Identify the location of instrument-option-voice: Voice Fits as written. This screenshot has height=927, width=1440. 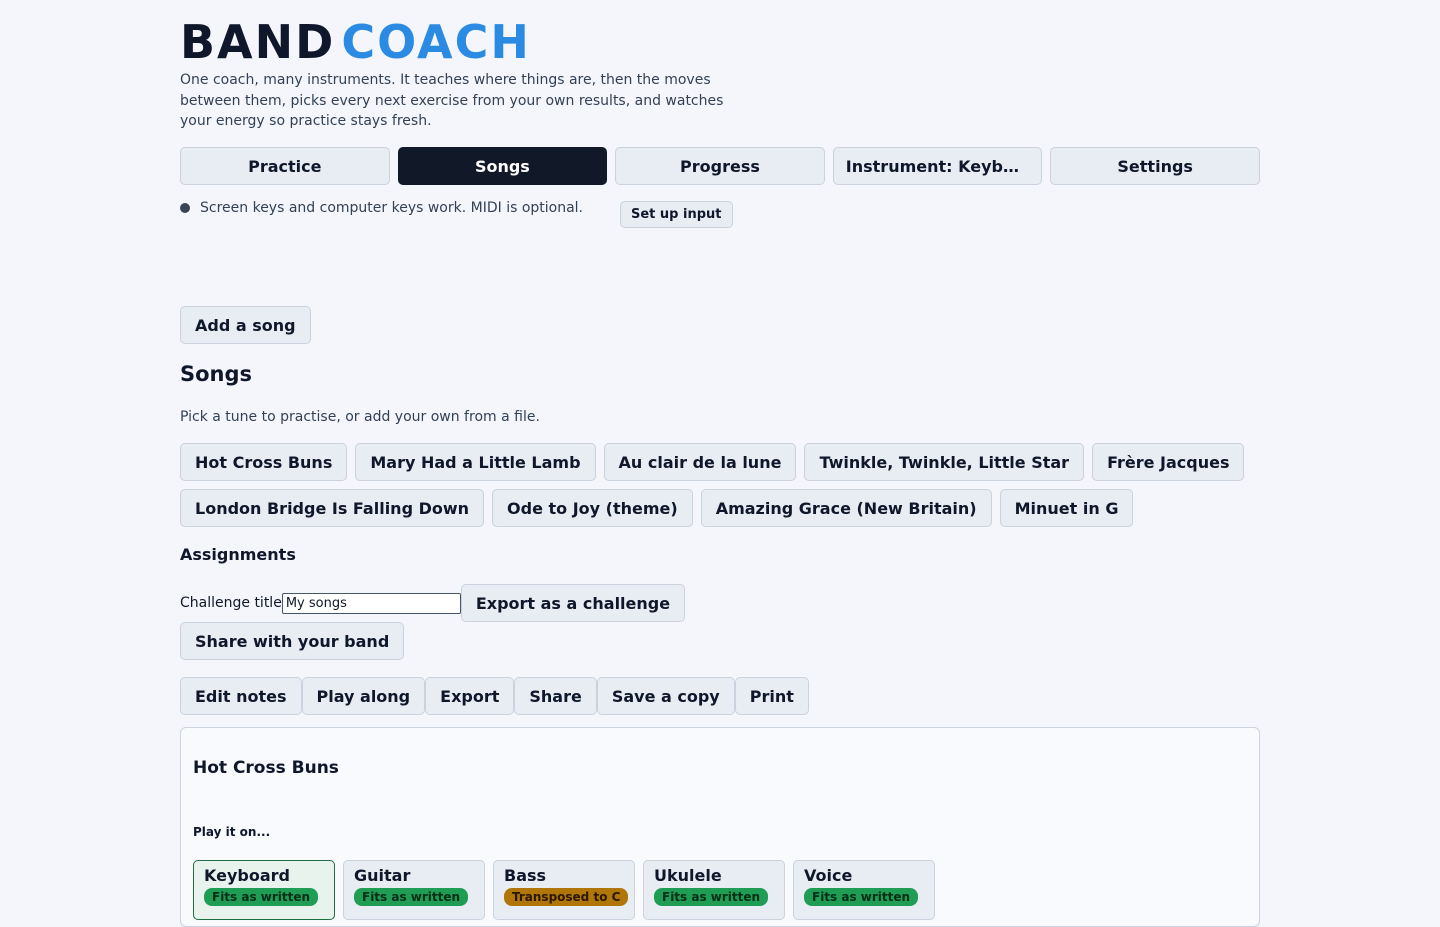
(864, 890).